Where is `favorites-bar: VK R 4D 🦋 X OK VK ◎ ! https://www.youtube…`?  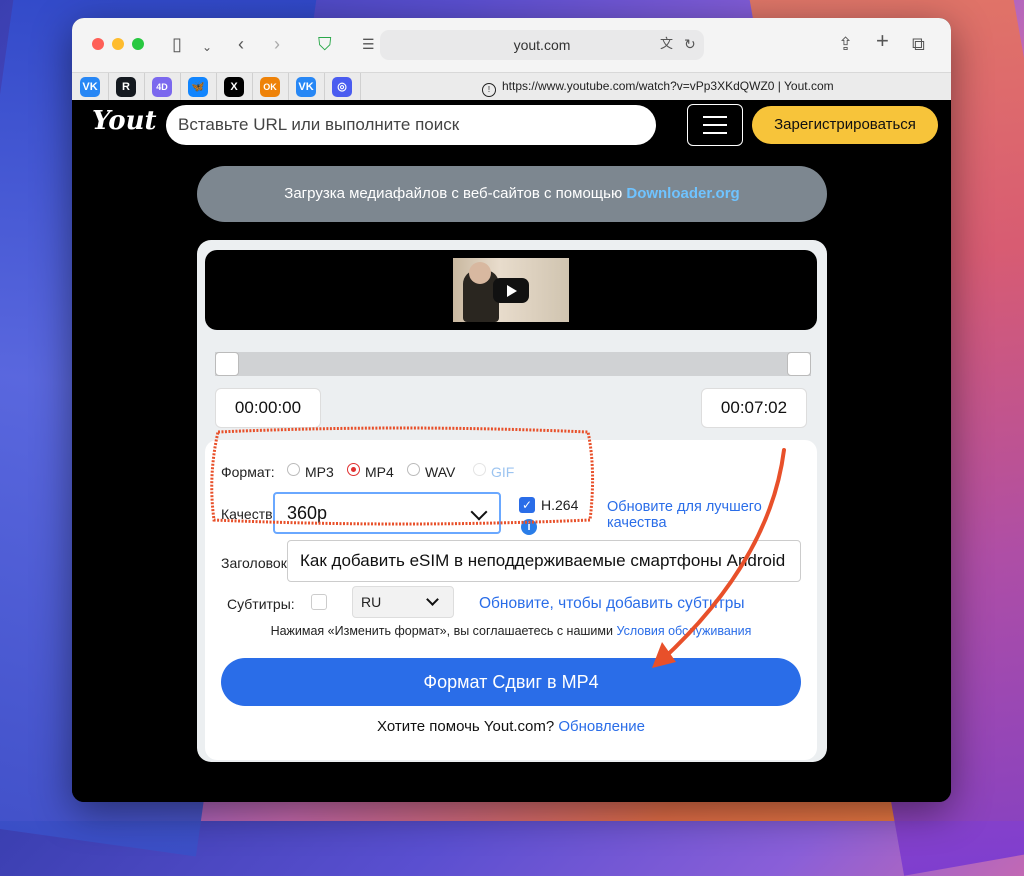
favorites-bar: VK R 4D 🦋 X OK VK ◎ ! https://www.youtube… is located at coordinates (511, 87).